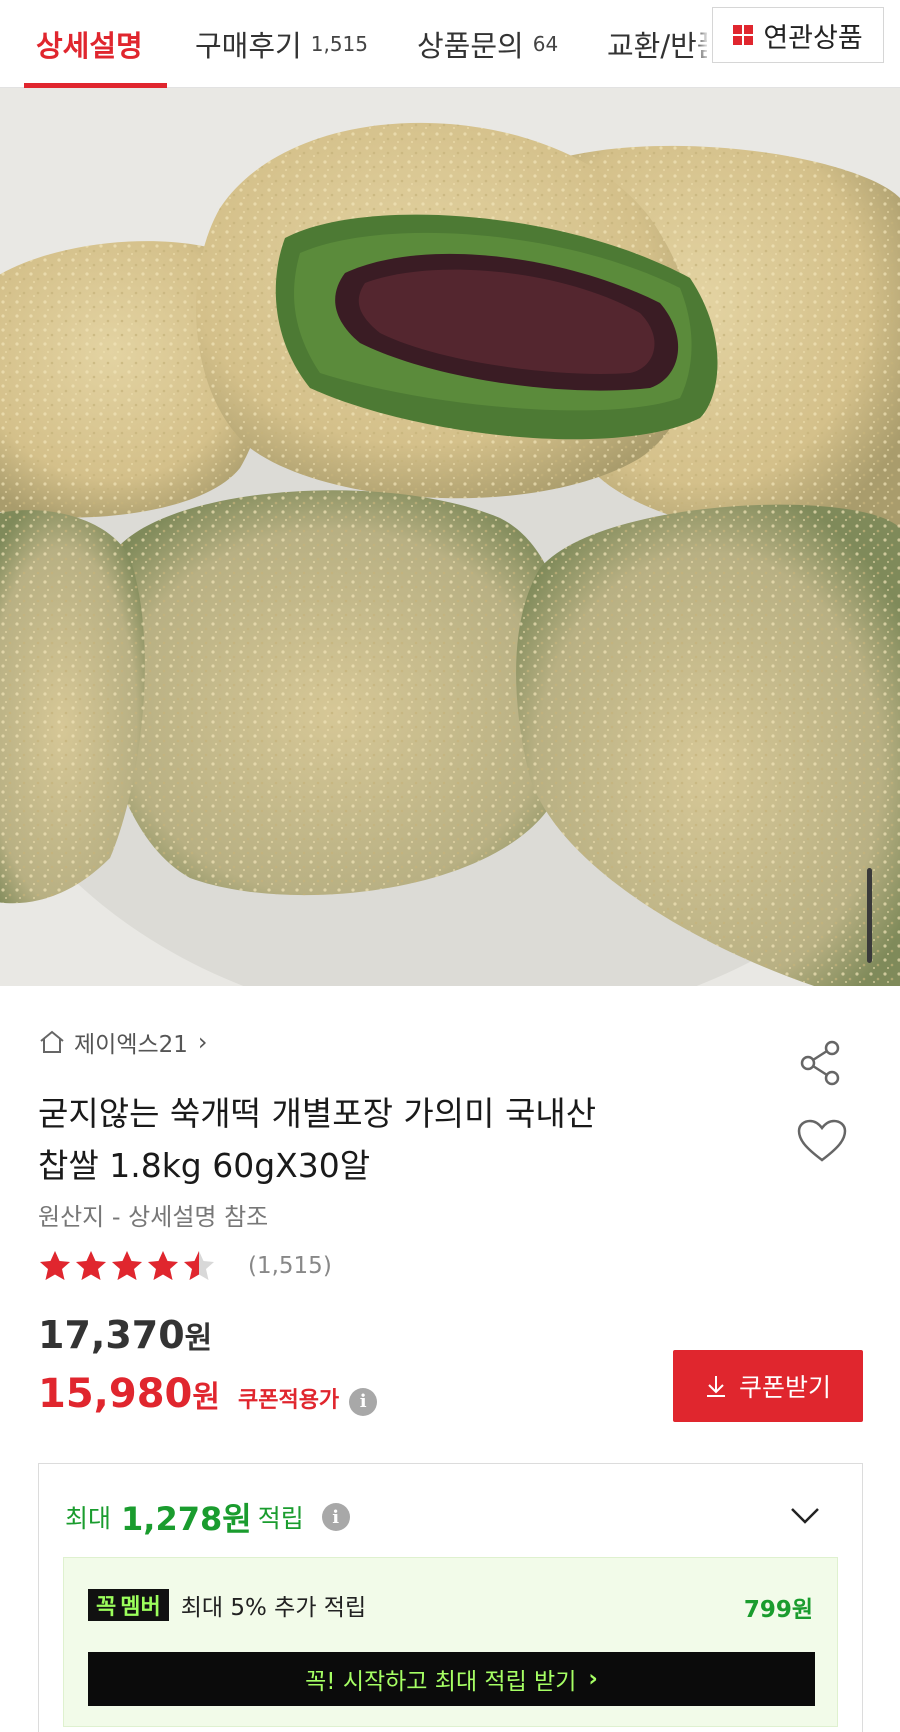 The height and width of the screenshot is (1732, 900). I want to click on tab-inquiries-label: 상품문의, so click(470, 46).